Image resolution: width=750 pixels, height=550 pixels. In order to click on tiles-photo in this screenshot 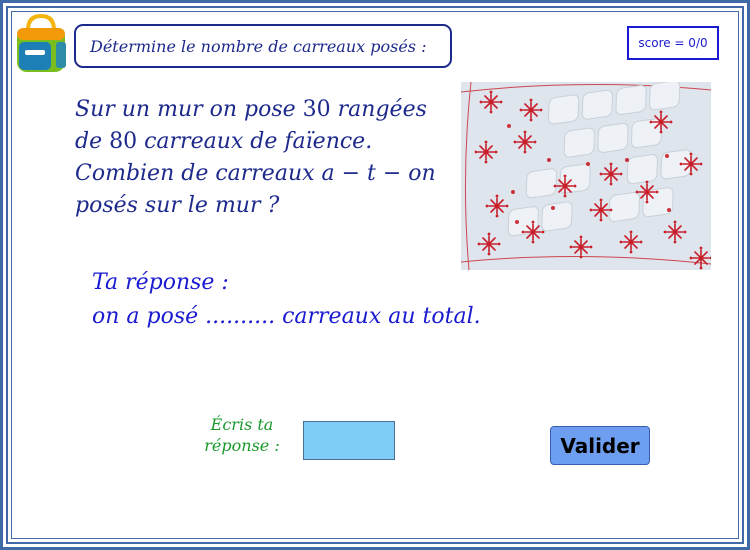, I will do `click(586, 176)`.